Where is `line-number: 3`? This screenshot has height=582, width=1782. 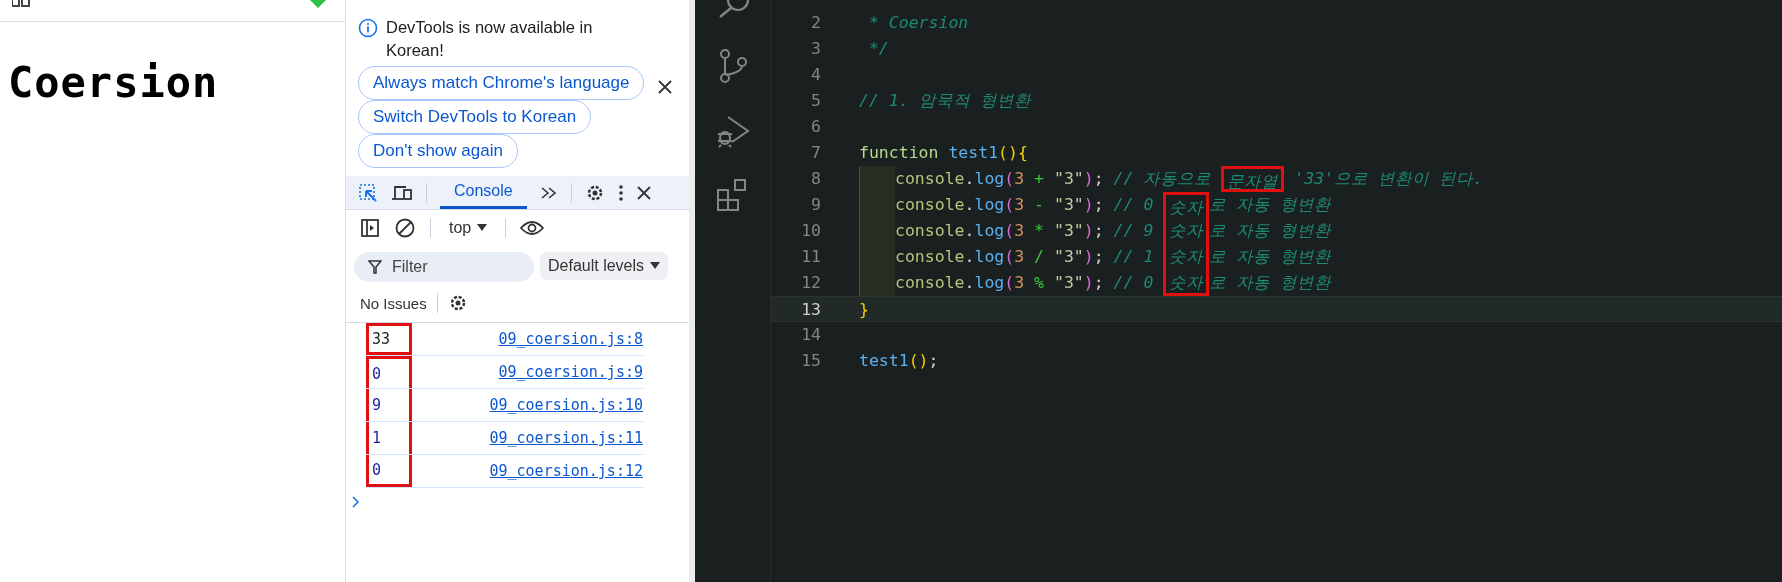 line-number: 3 is located at coordinates (815, 49).